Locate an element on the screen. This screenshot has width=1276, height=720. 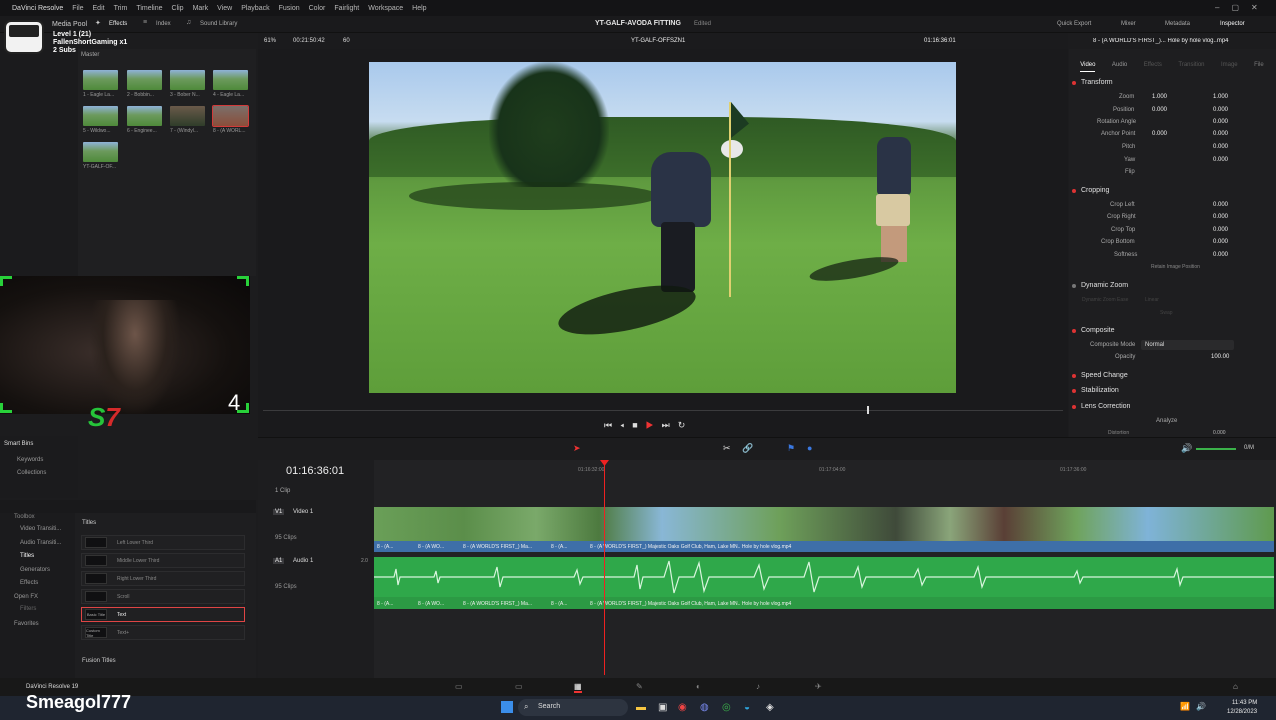
page-fusion-icon: ✎ is located at coordinates (639, 686).